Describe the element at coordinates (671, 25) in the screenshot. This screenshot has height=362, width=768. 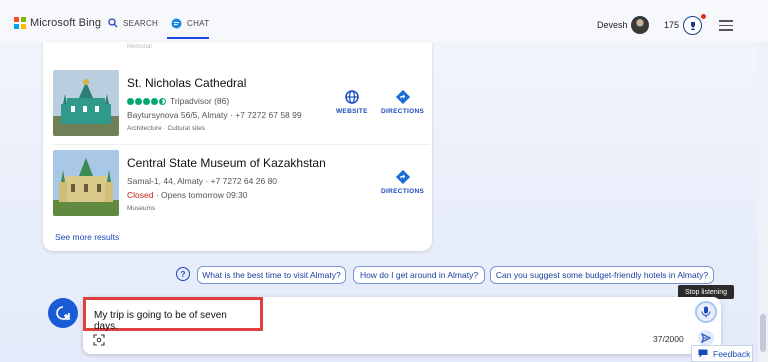
I see `rewards-points: 175` at that location.